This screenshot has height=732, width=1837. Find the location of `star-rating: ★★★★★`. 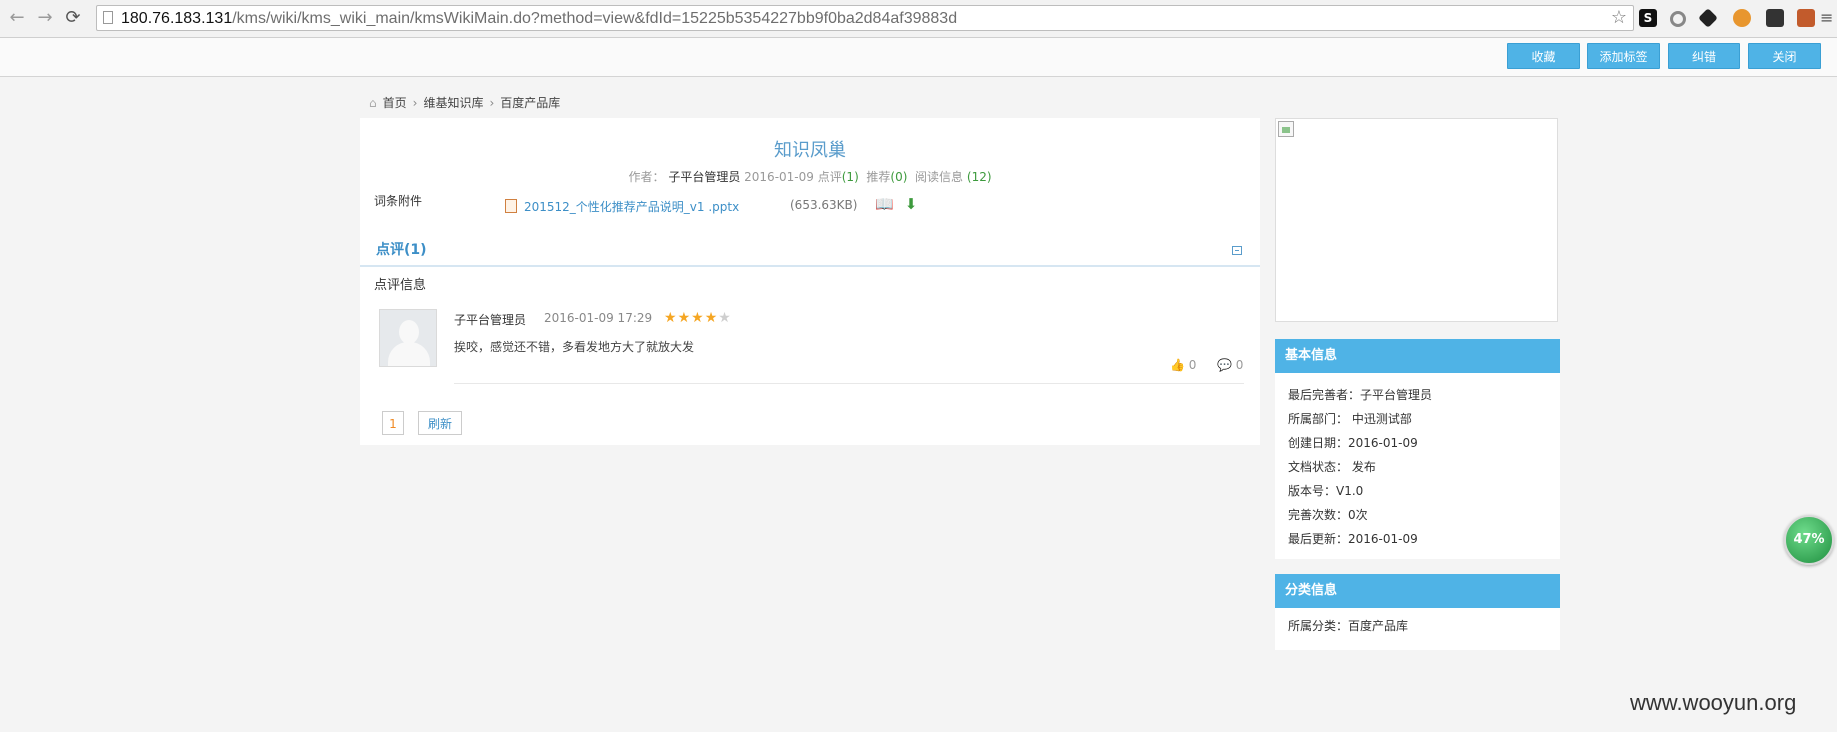

star-rating: ★★★★★ is located at coordinates (698, 318).